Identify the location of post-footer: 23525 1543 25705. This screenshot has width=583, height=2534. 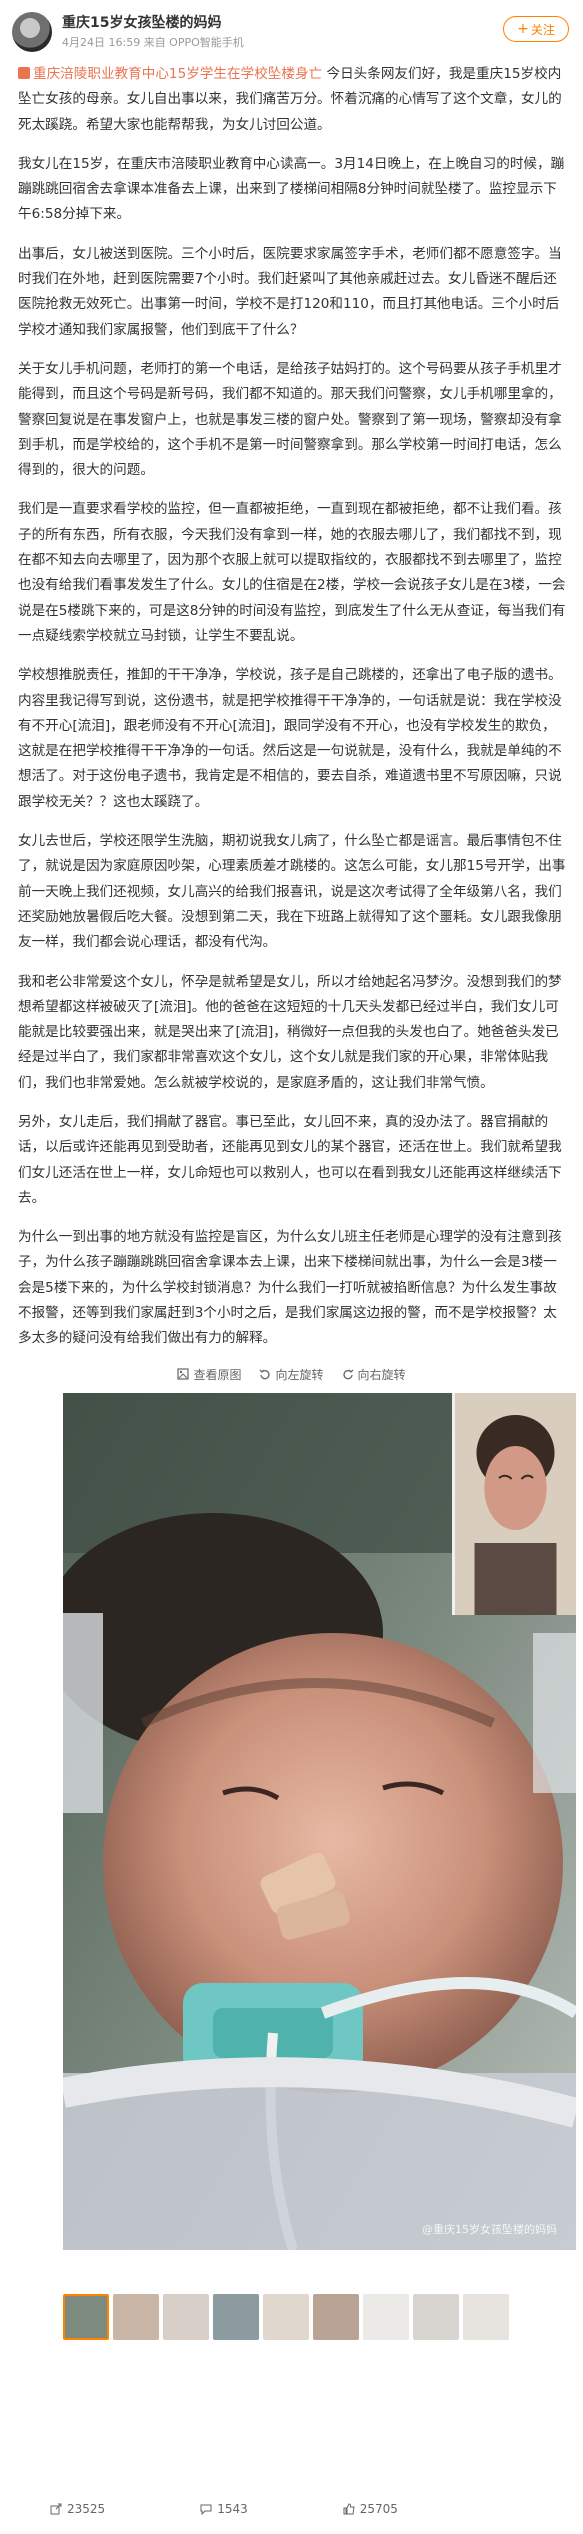
(291, 2509).